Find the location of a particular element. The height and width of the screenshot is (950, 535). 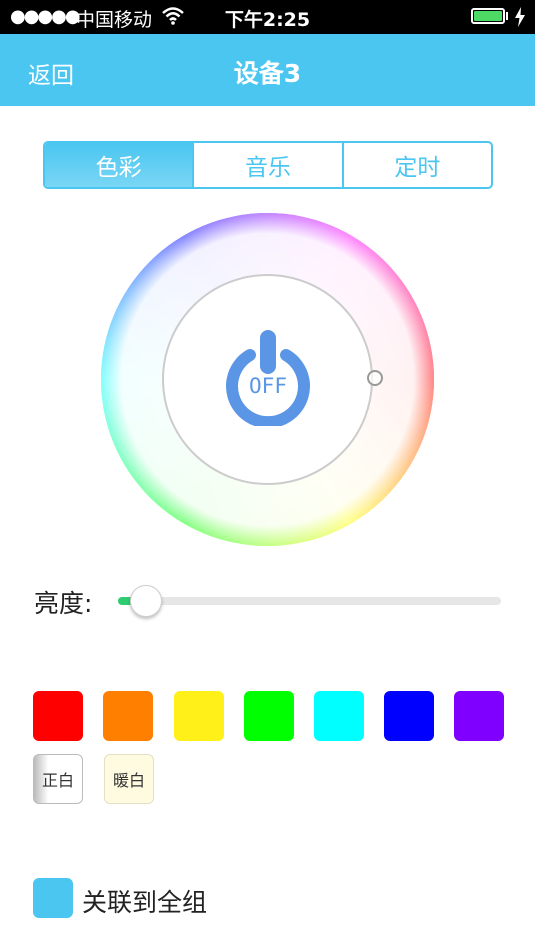

tab-music: 音乐 is located at coordinates (269, 165).